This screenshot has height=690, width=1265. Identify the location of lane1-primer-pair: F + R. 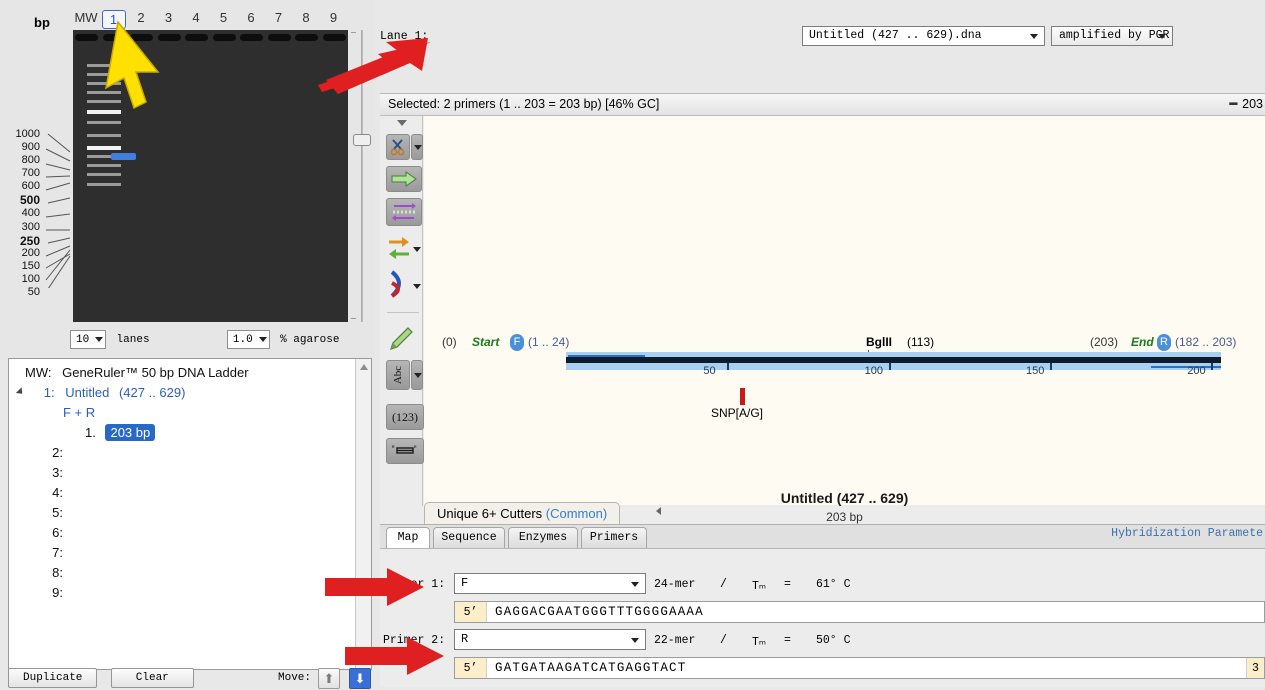
(79, 412).